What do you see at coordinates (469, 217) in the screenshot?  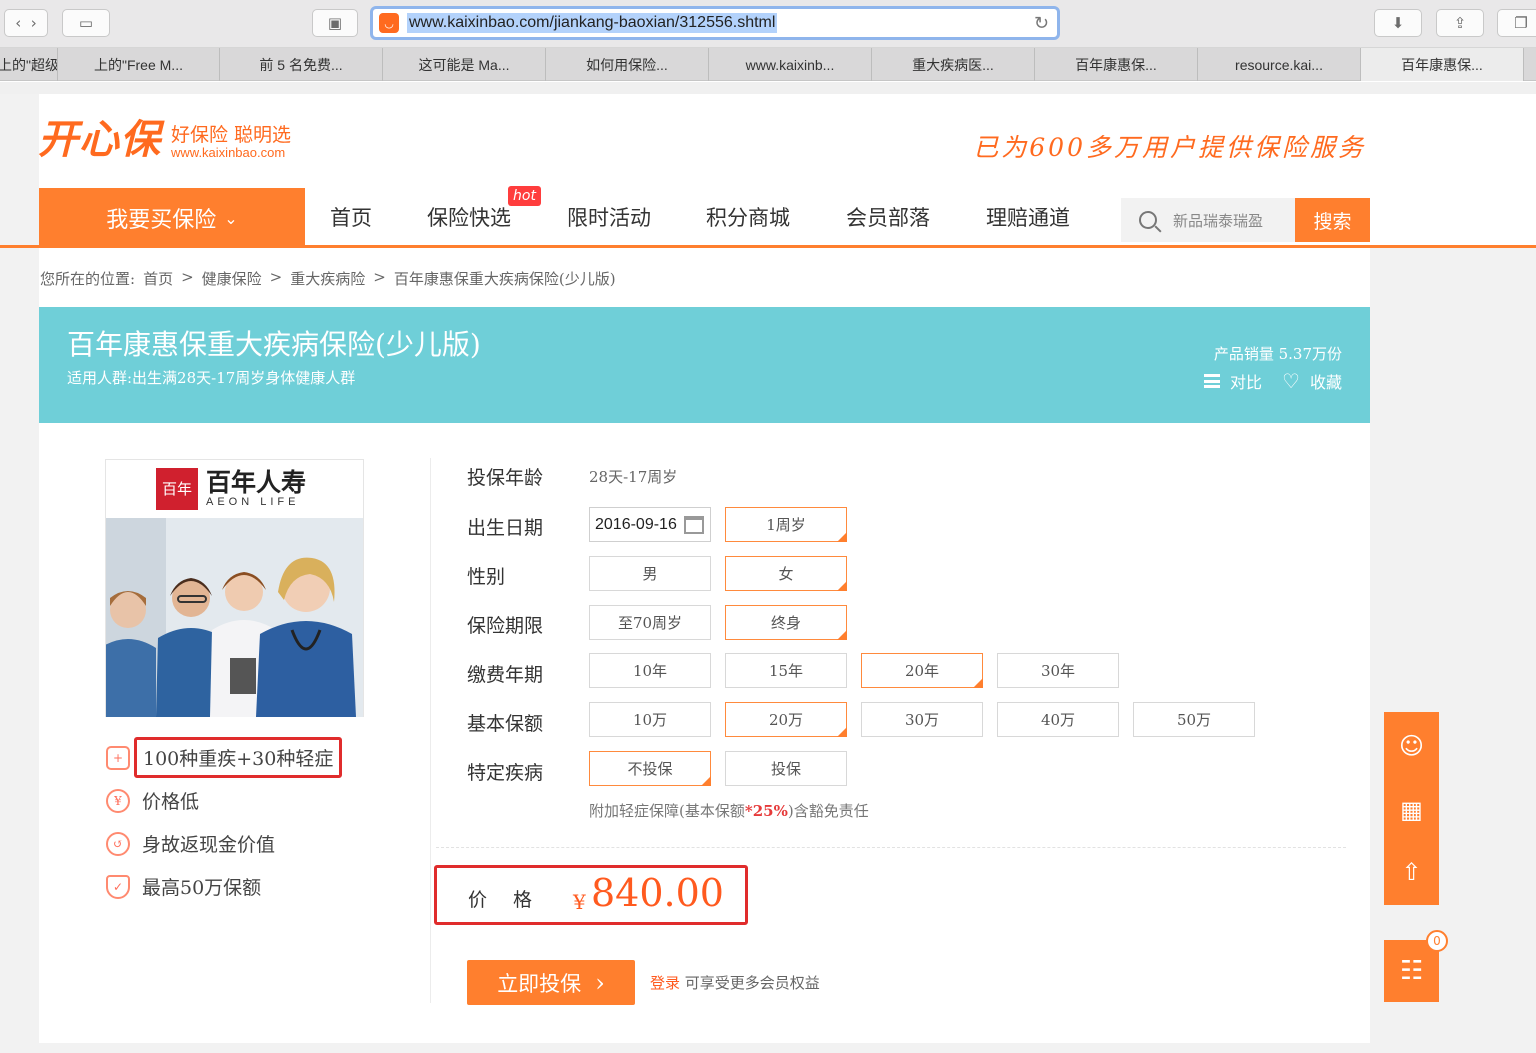 I see `nav-item-quick-select: 保险快选` at bounding box center [469, 217].